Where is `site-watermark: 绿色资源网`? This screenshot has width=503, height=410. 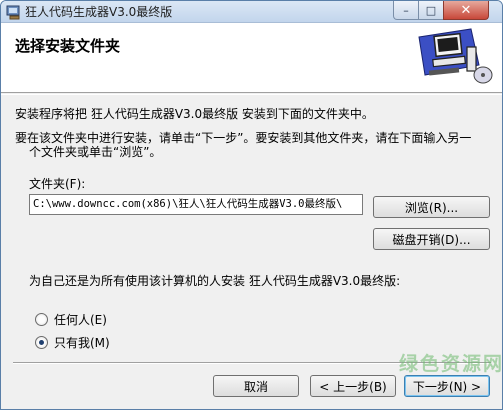 site-watermark: 绿色资源网 is located at coordinates (451, 364).